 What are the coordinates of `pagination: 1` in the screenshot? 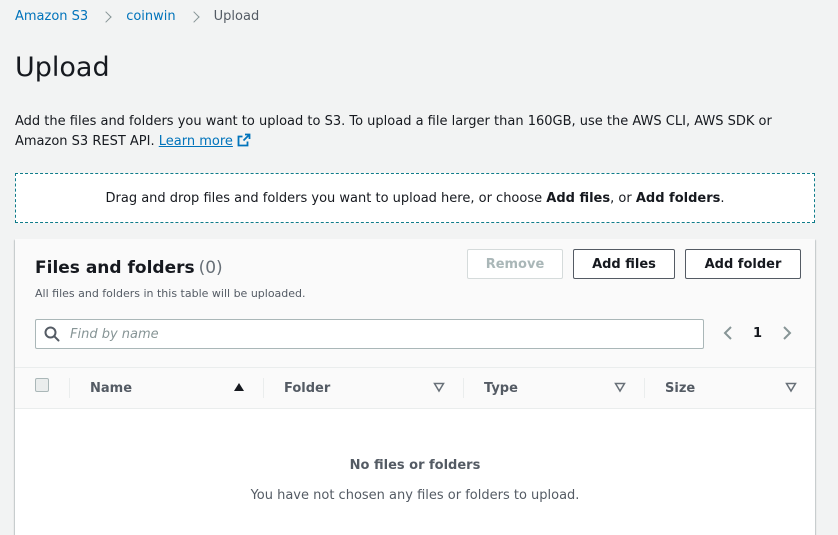 It's located at (757, 333).